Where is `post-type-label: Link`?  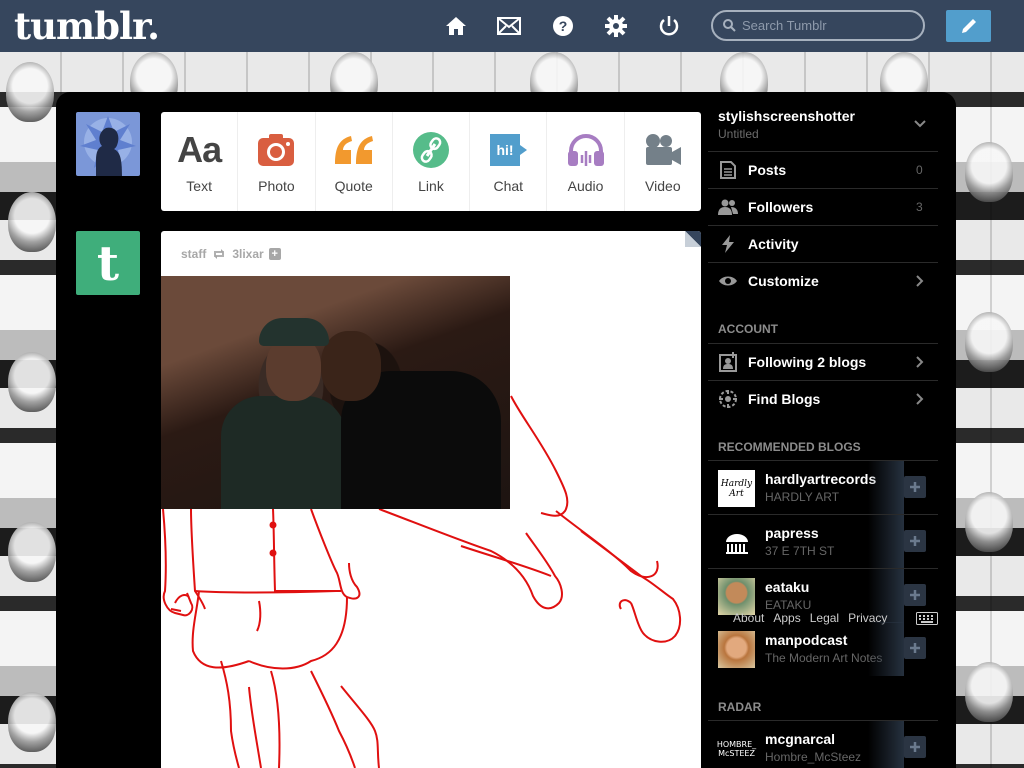 post-type-label: Link is located at coordinates (431, 186).